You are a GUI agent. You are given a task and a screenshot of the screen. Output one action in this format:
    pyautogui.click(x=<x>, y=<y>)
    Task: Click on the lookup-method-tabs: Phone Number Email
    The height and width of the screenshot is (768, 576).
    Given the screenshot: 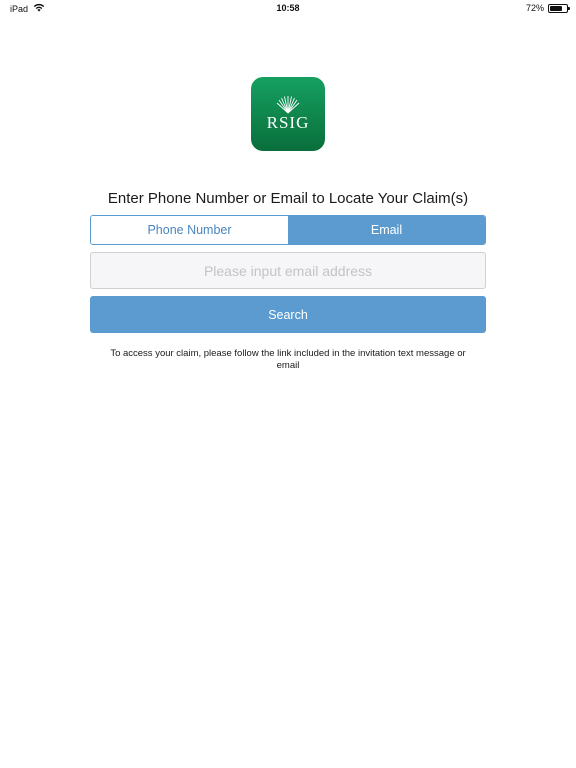 What is the action you would take?
    pyautogui.click(x=288, y=230)
    